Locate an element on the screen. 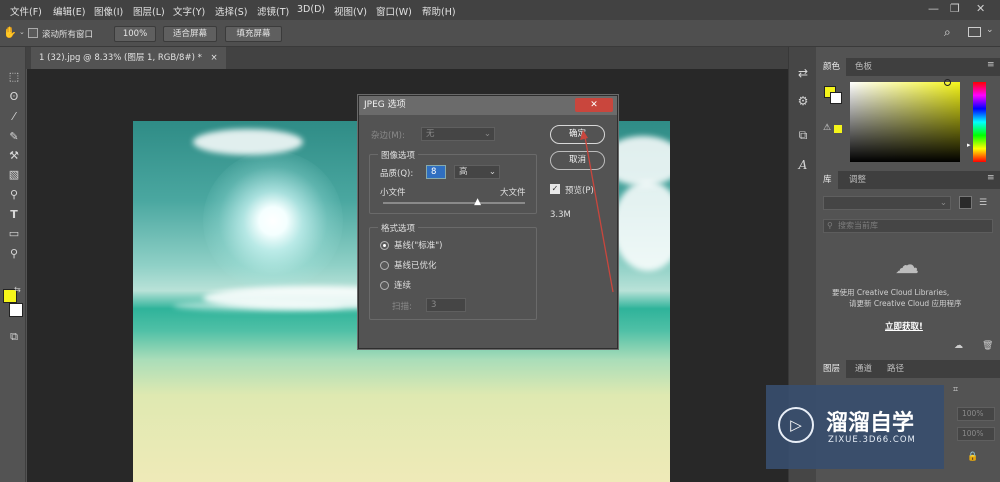 Image resolution: width=1000 pixels, height=482 pixels. library-select: ⌄ is located at coordinates (887, 203).